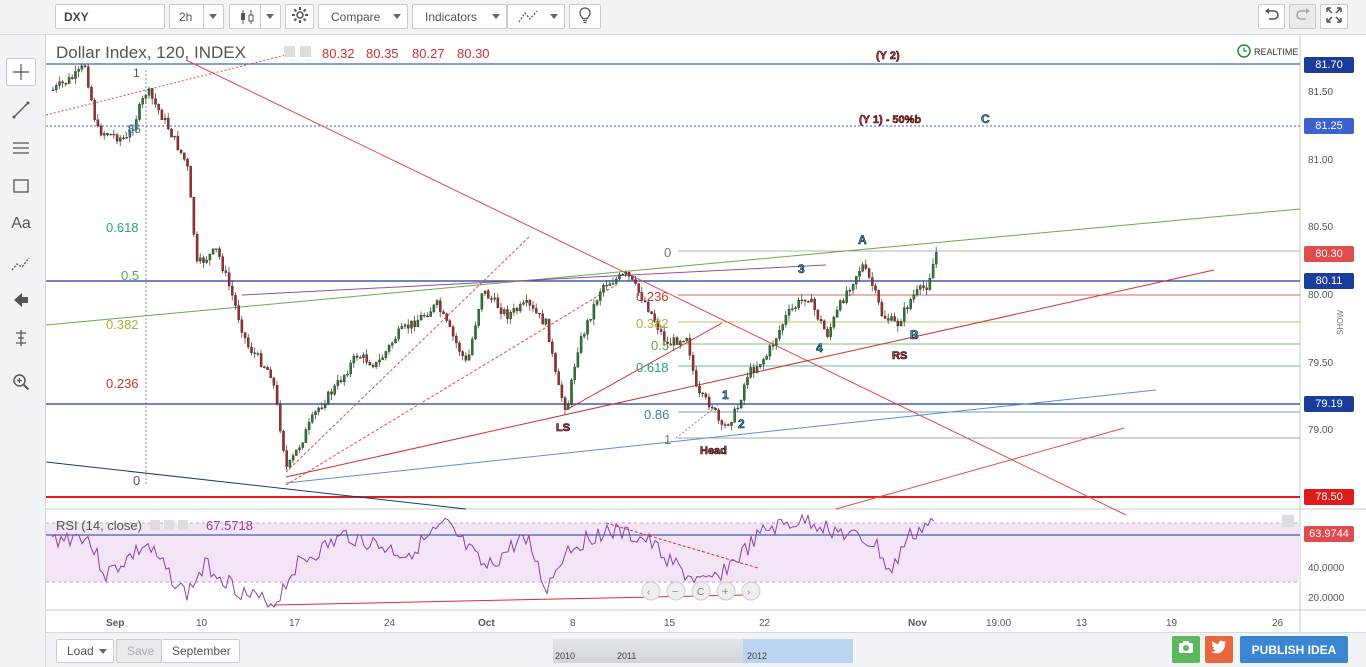  I want to click on wave-4-annotation: 4, so click(820, 348).